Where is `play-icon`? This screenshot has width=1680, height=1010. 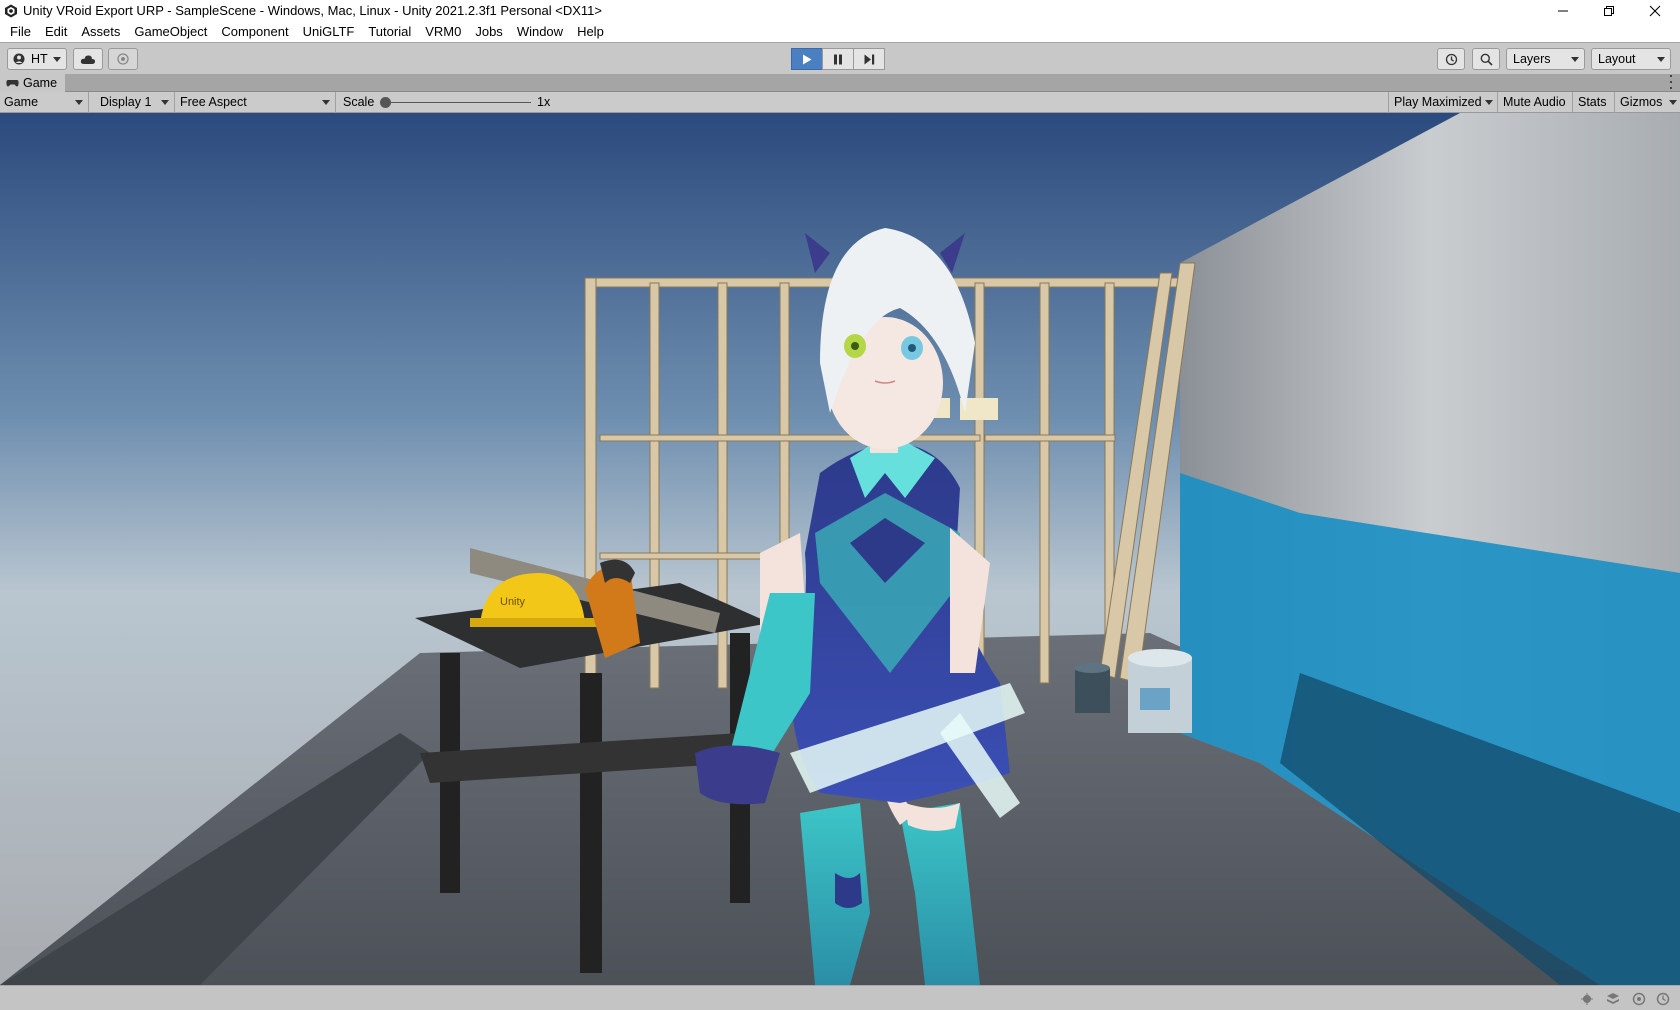
play-icon is located at coordinates (807, 59).